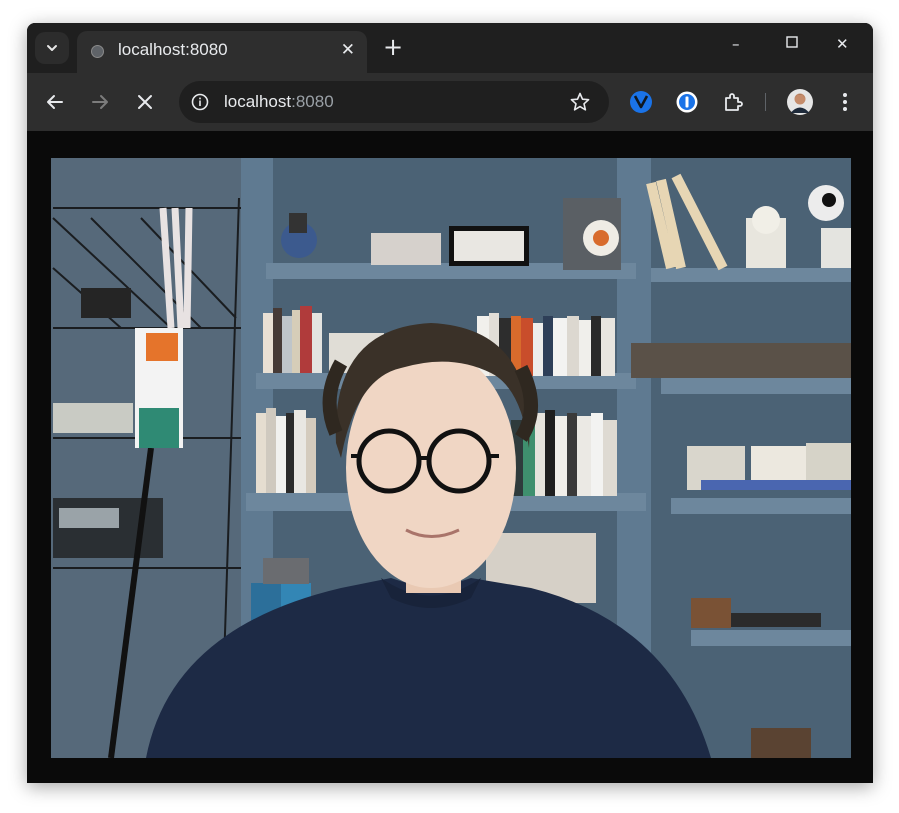 The width and height of the screenshot is (899, 813). What do you see at coordinates (450, 48) in the screenshot?
I see `tab-strip: localhost:8080 ✕ + – ✕` at bounding box center [450, 48].